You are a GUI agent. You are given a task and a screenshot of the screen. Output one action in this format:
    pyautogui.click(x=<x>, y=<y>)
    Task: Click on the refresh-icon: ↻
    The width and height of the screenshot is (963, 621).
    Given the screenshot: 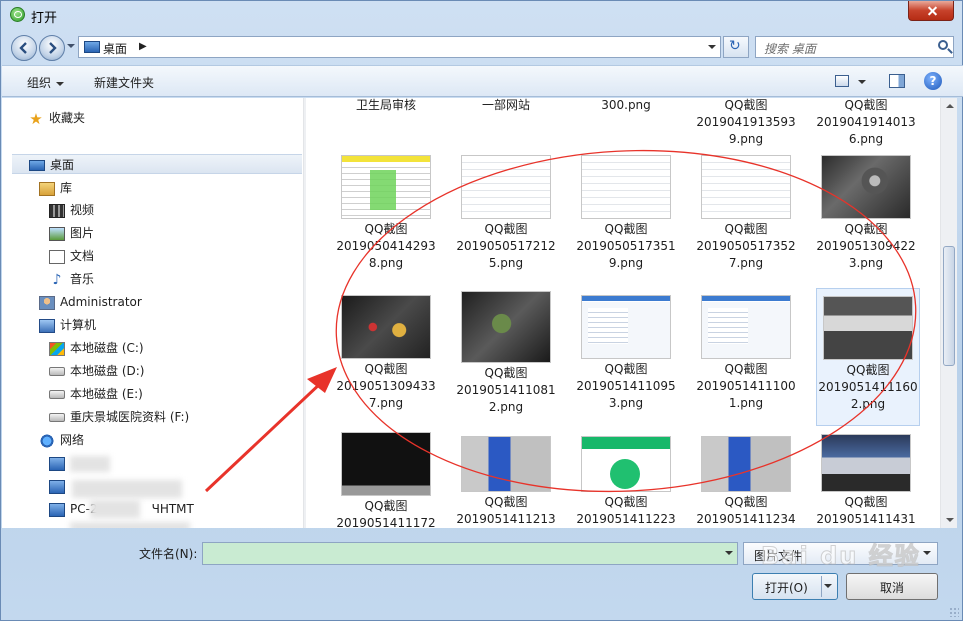 What is the action you would take?
    pyautogui.click(x=735, y=46)
    